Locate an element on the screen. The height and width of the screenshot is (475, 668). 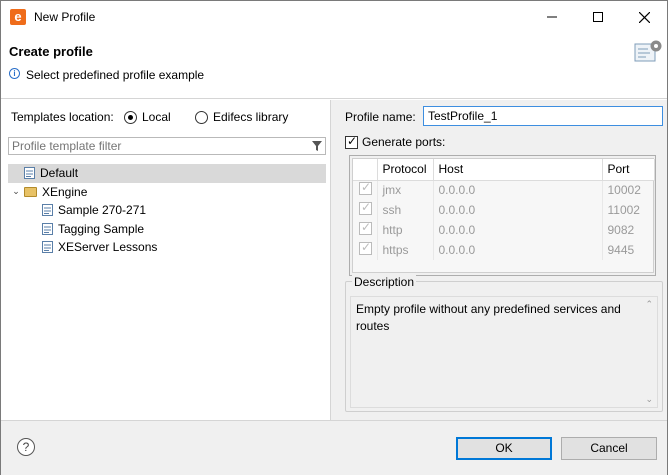
tree-item-sample-270-271: Sample 270-271 is located at coordinates (167, 210).